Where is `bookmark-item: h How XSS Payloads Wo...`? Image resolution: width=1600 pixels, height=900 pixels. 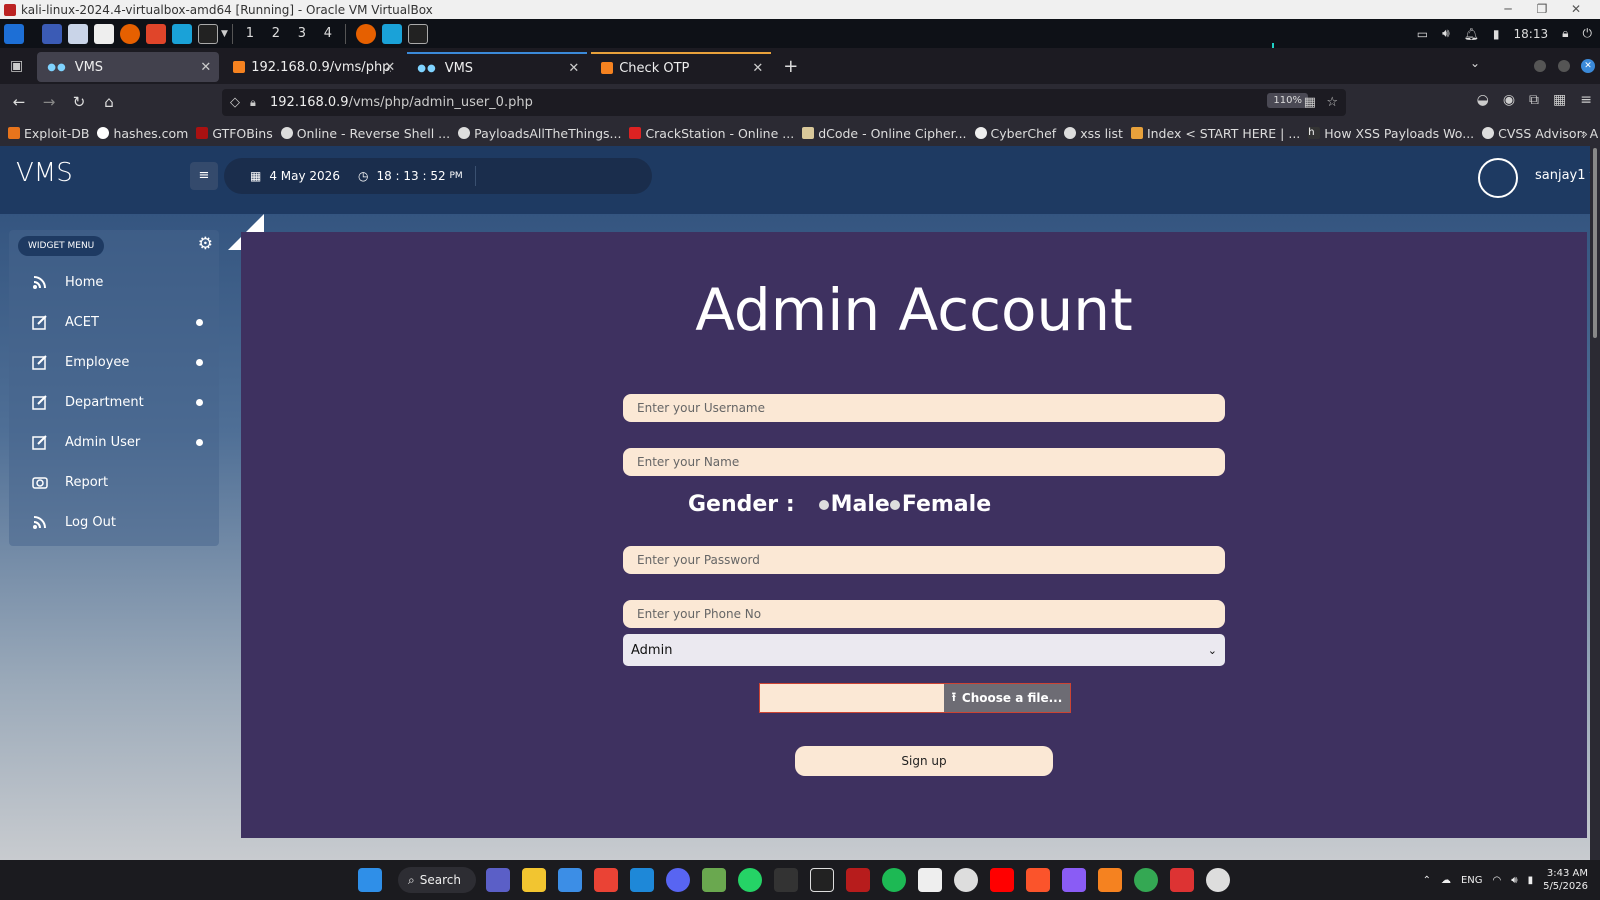 bookmark-item: h How XSS Payloads Wo... is located at coordinates (1391, 133).